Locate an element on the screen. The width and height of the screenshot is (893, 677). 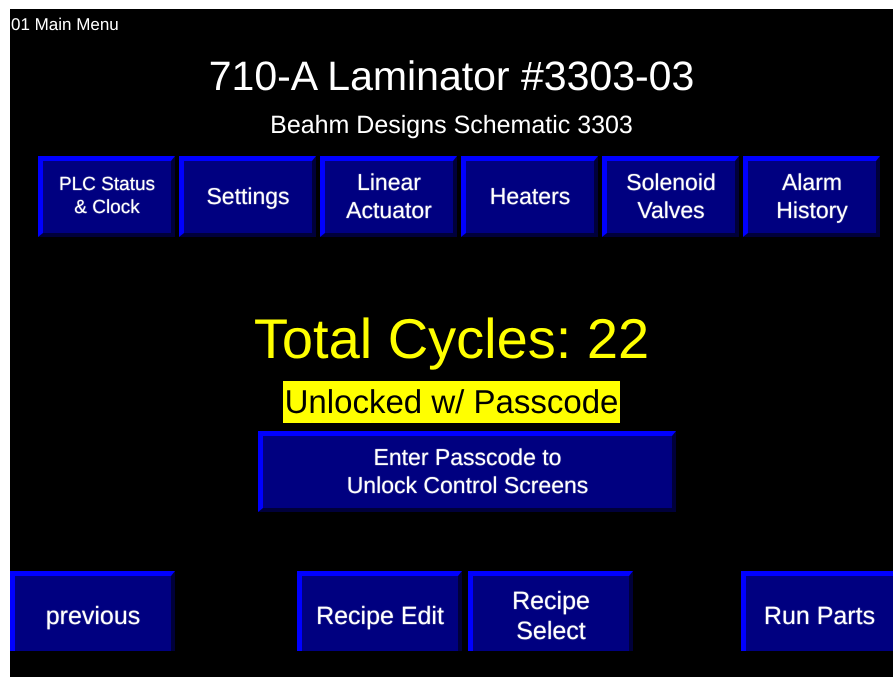
menu-button: Solenoid Valves is located at coordinates (670, 196).